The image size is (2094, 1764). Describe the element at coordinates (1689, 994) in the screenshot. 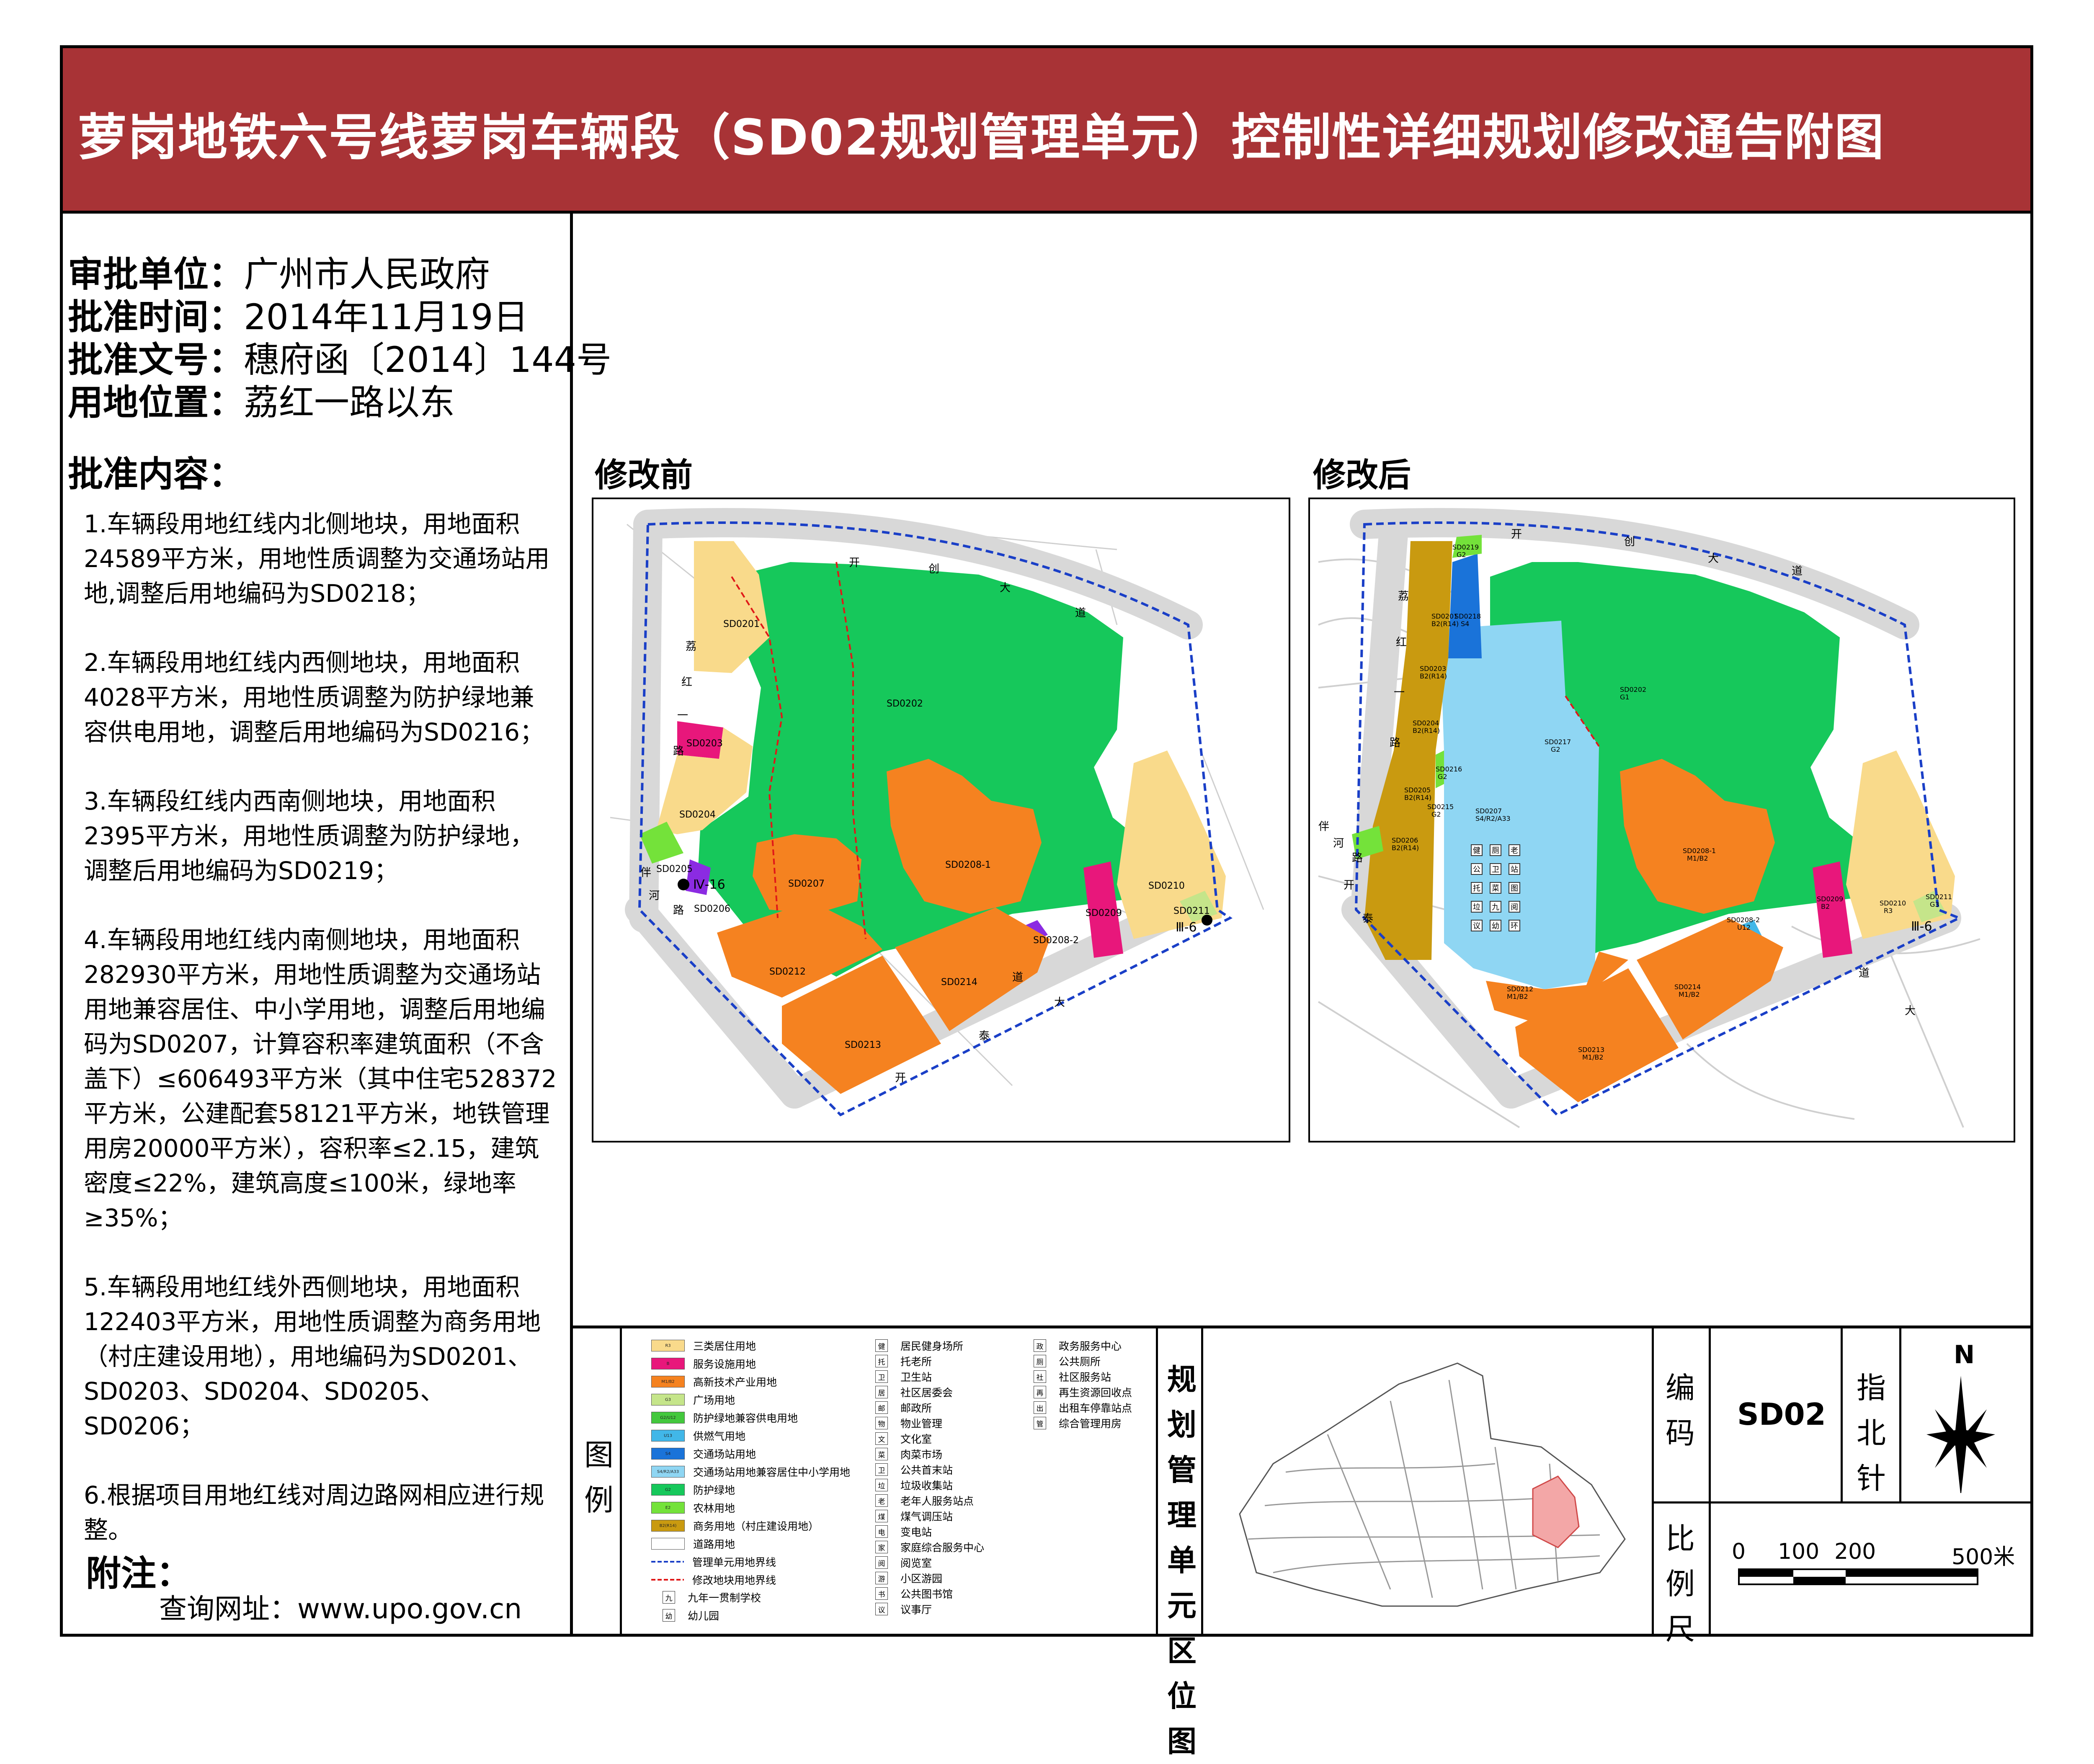

I see `use-sd0214-after: M1/B2` at that location.